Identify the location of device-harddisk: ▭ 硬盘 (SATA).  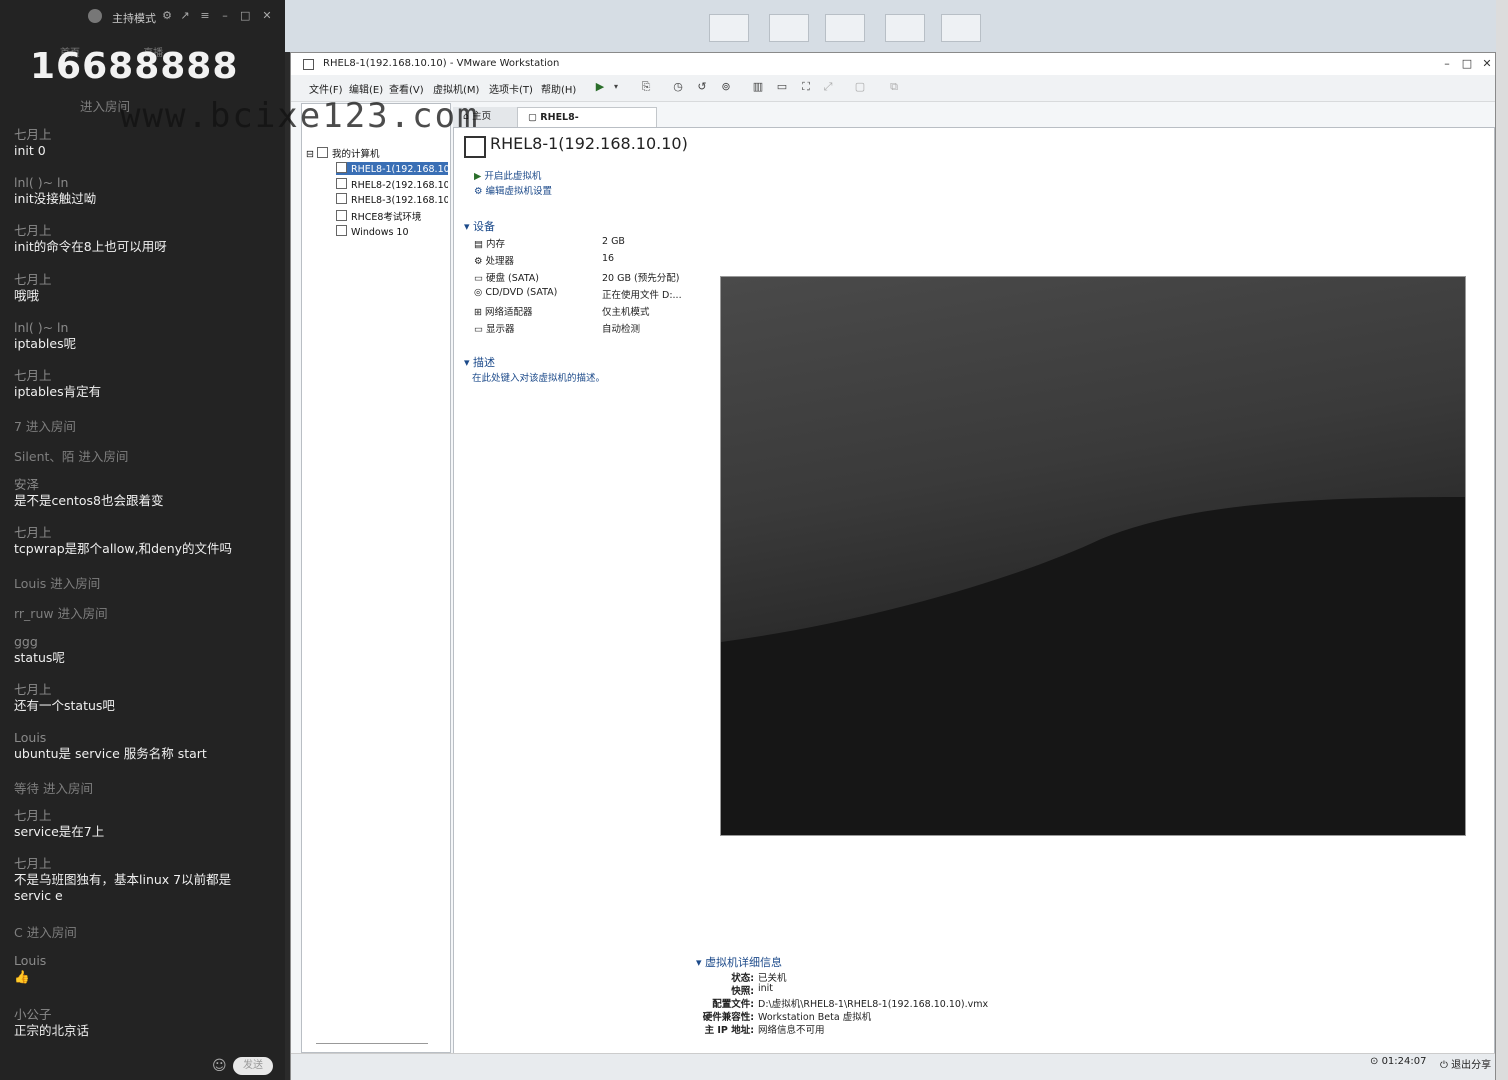
(506, 277).